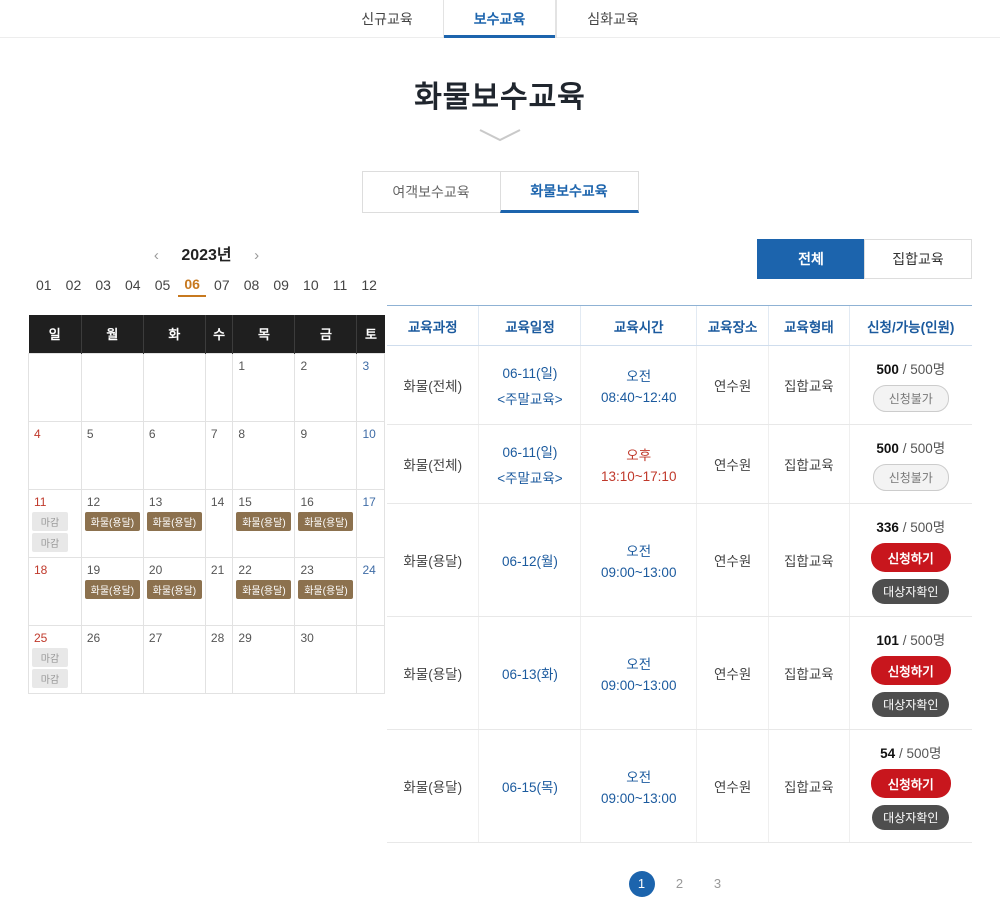 This screenshot has width=1000, height=915. I want to click on prev-year-button: ‹, so click(156, 255).